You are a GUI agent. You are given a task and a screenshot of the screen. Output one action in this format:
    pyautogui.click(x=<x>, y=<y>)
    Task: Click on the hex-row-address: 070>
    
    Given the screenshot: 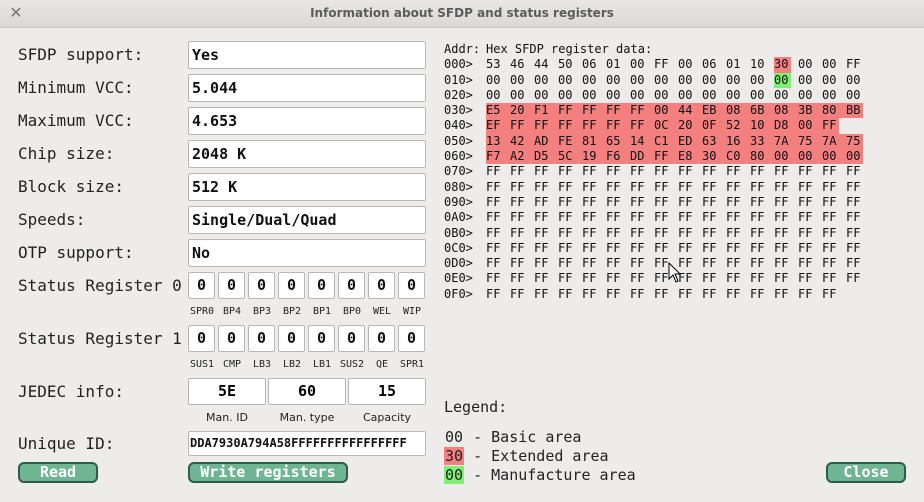 What is the action you would take?
    pyautogui.click(x=458, y=171)
    